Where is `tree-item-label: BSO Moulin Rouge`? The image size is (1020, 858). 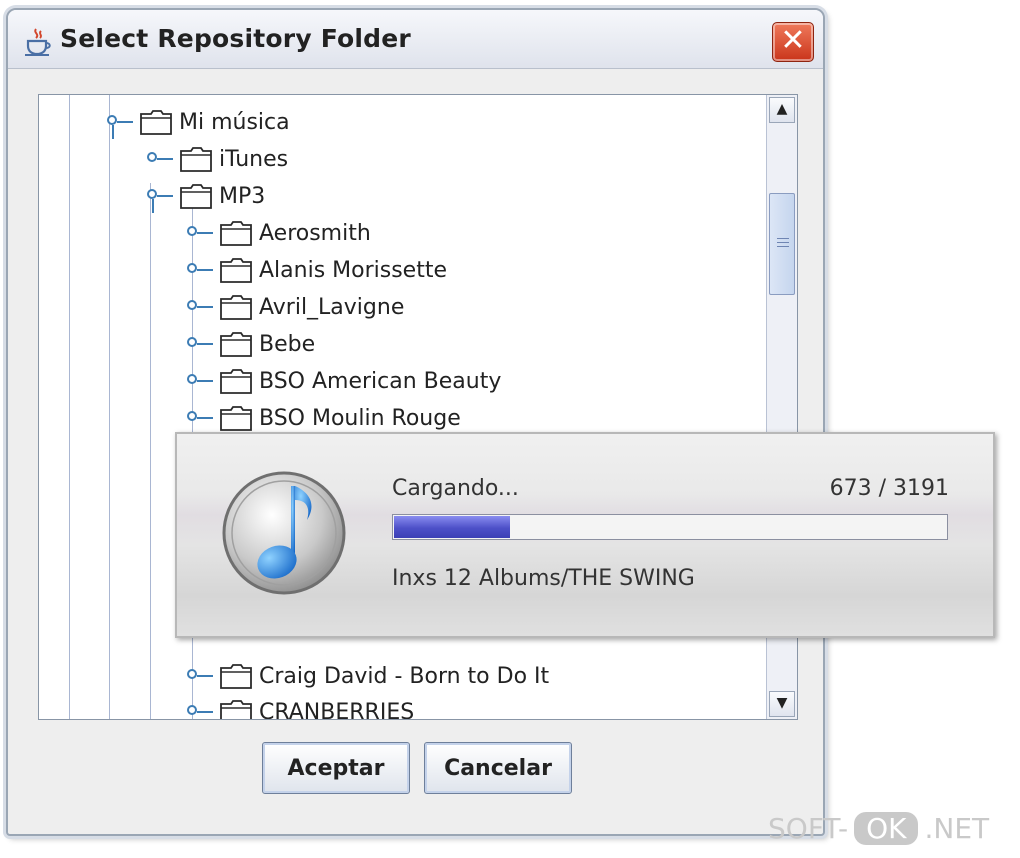 tree-item-label: BSO Moulin Rouge is located at coordinates (360, 418).